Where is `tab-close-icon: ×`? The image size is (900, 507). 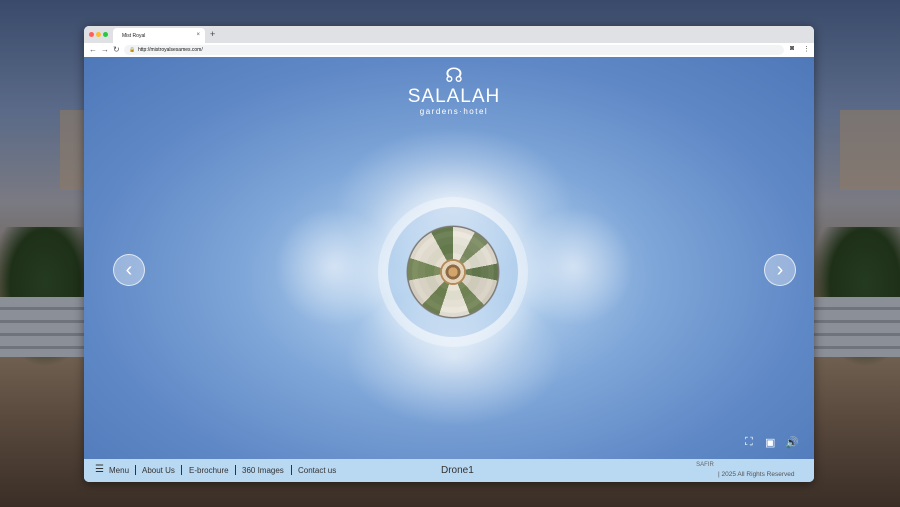
tab-close-icon: × is located at coordinates (198, 35).